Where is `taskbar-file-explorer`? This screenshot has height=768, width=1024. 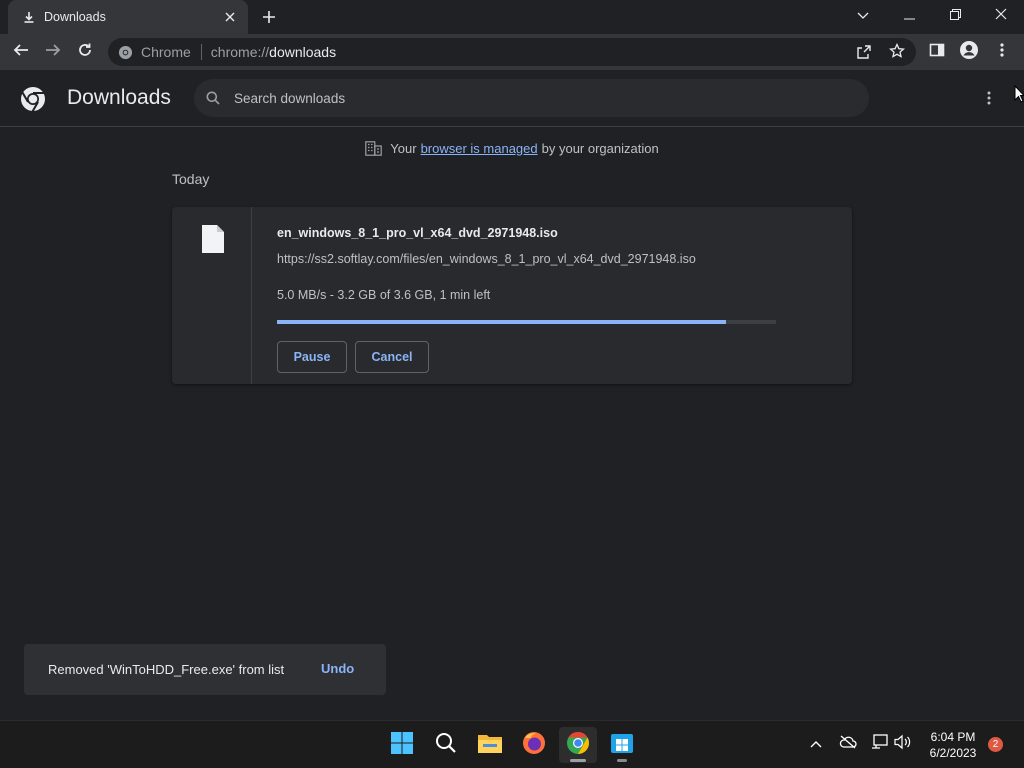 taskbar-file-explorer is located at coordinates (490, 745).